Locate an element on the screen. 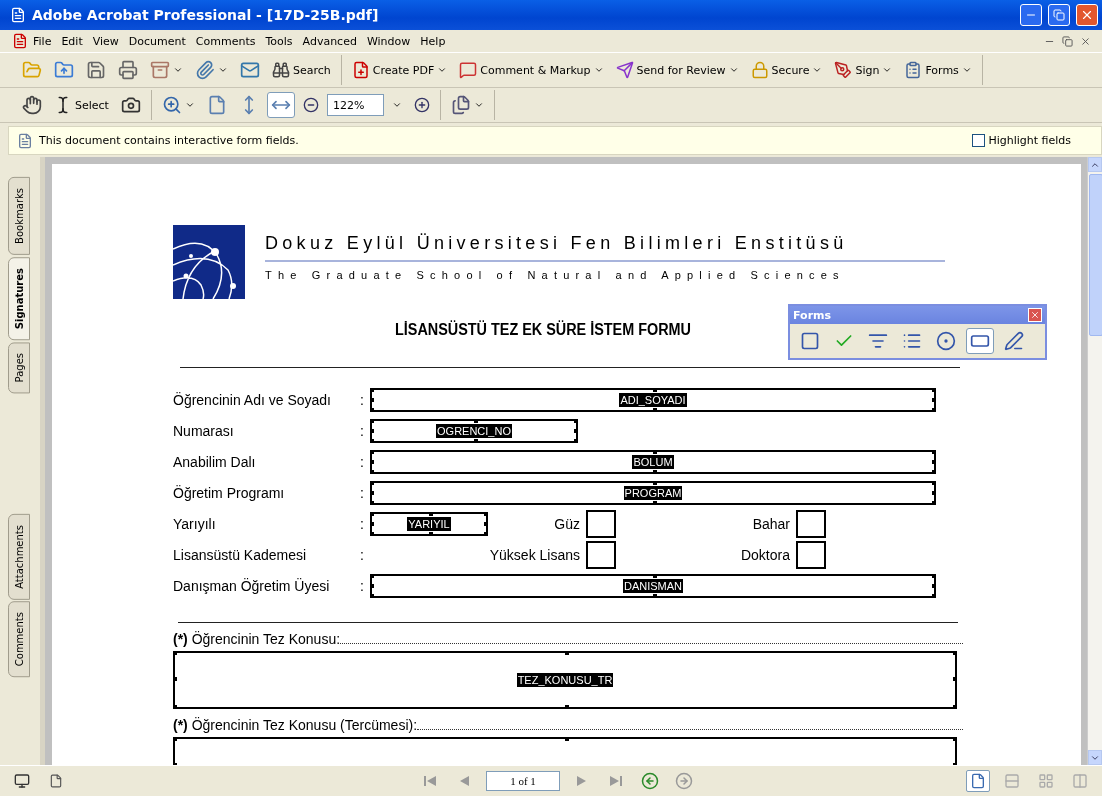  page-layout-button is located at coordinates (978, 781).